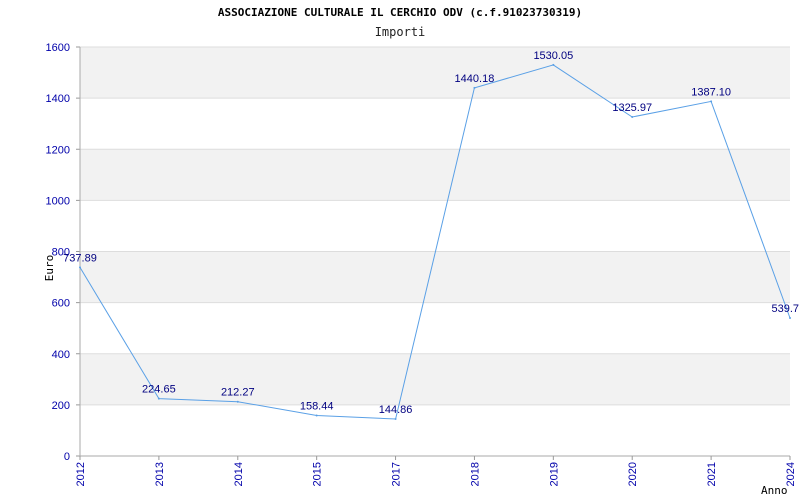  I want to click on data-label: 144.86, so click(396, 410).